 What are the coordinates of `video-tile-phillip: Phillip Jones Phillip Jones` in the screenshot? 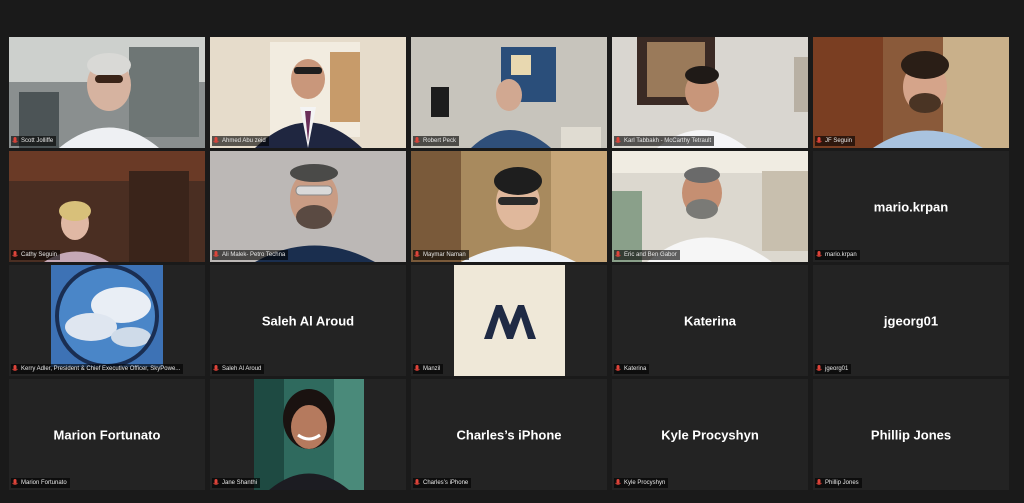 It's located at (911, 434).